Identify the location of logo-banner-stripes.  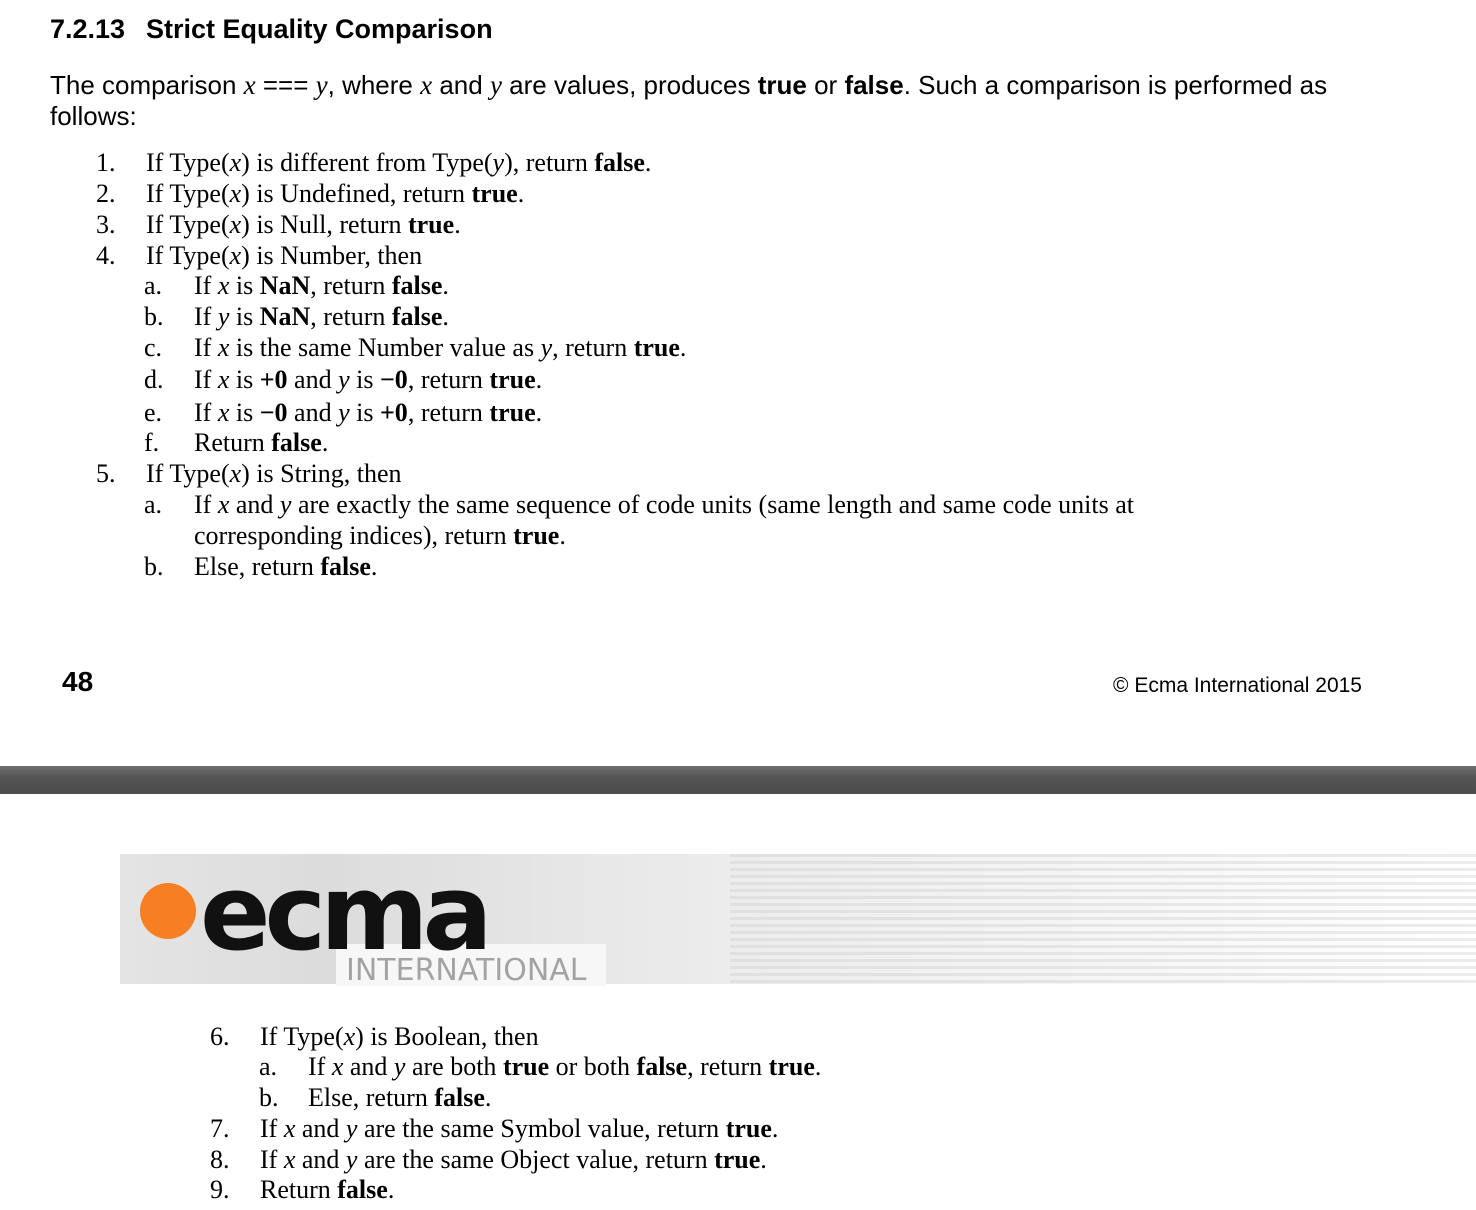
(1103, 919).